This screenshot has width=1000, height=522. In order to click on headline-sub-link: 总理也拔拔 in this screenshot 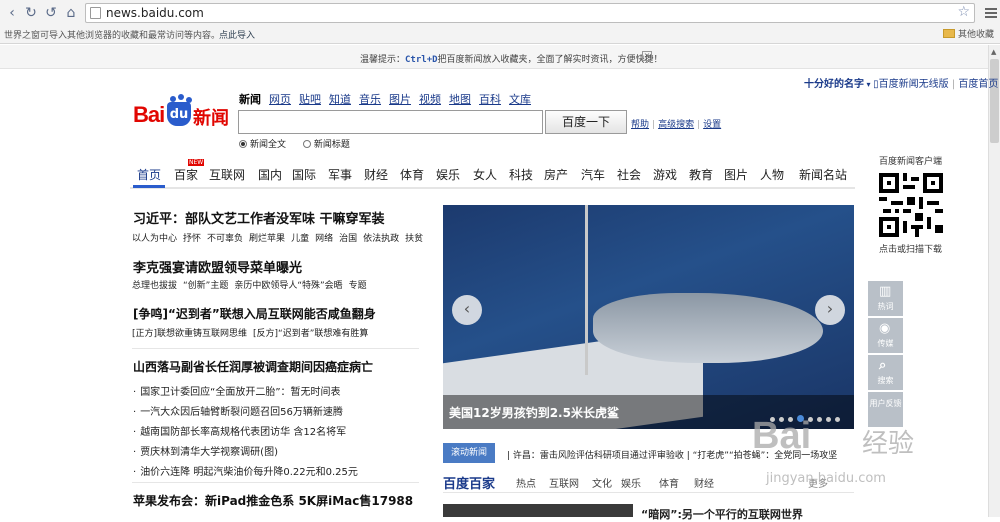, I will do `click(154, 286)`.